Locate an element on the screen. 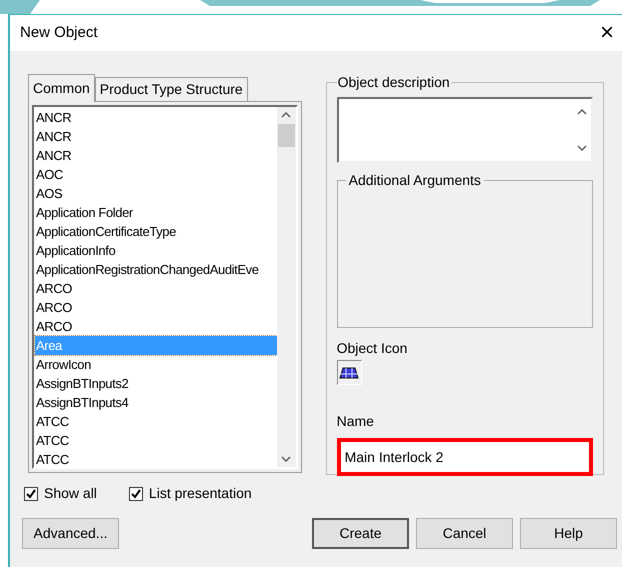 This screenshot has height=567, width=622. window-title: New Object is located at coordinates (59, 32).